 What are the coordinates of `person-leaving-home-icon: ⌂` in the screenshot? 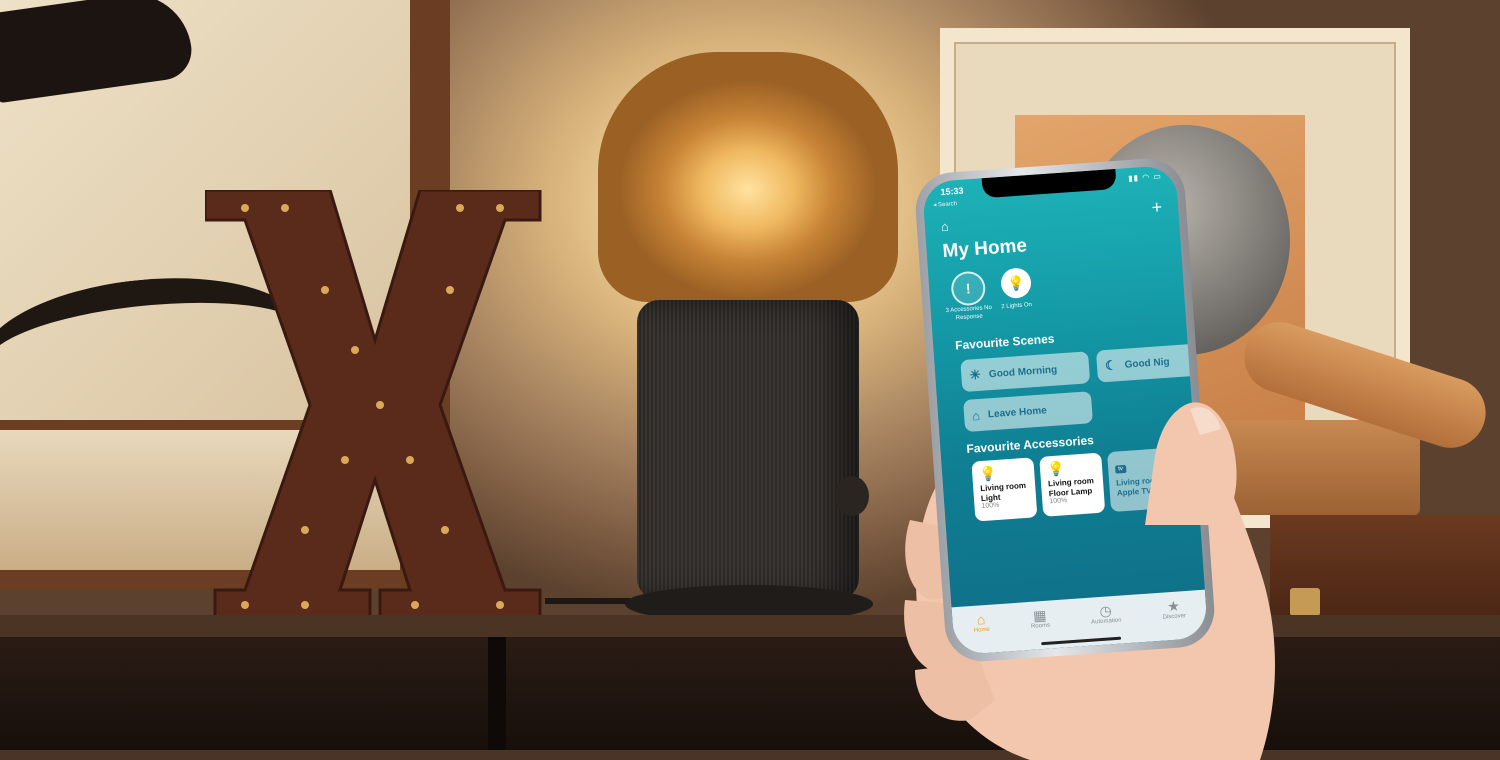 It's located at (976, 415).